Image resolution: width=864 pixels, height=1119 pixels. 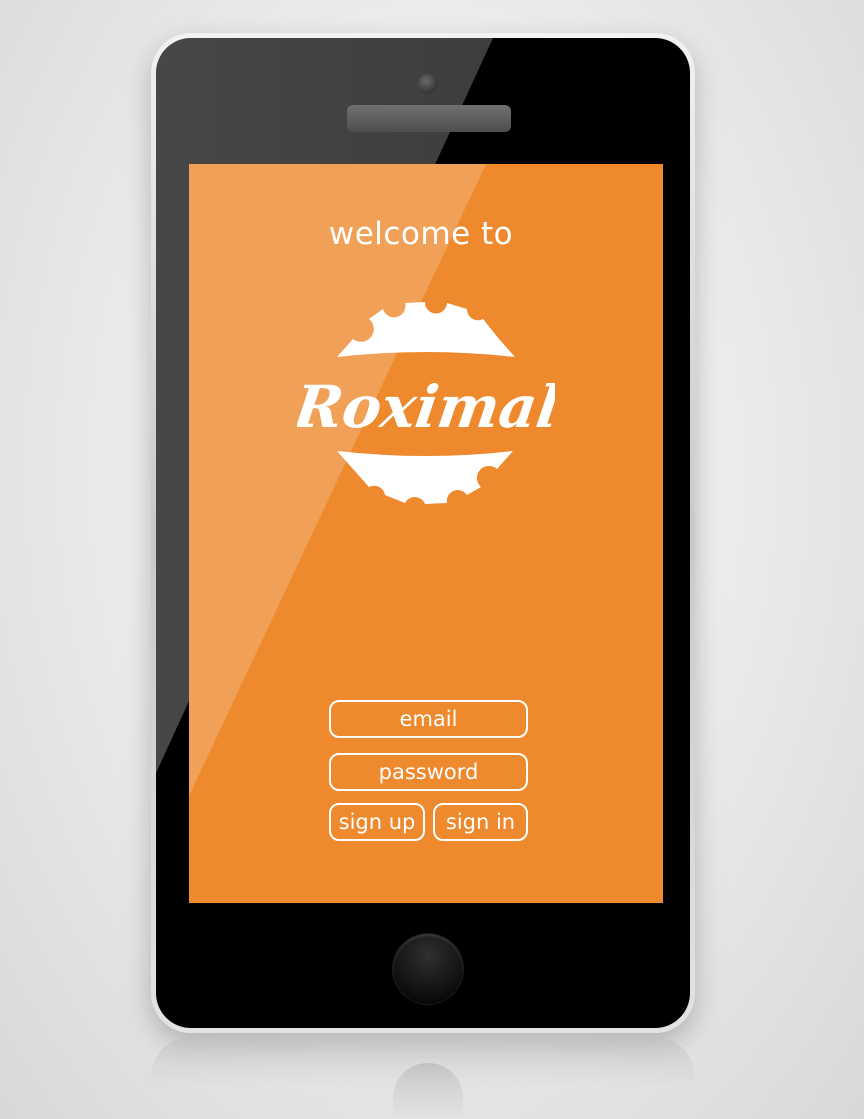 I want to click on earpiece-speaker-icon, so click(x=429, y=118).